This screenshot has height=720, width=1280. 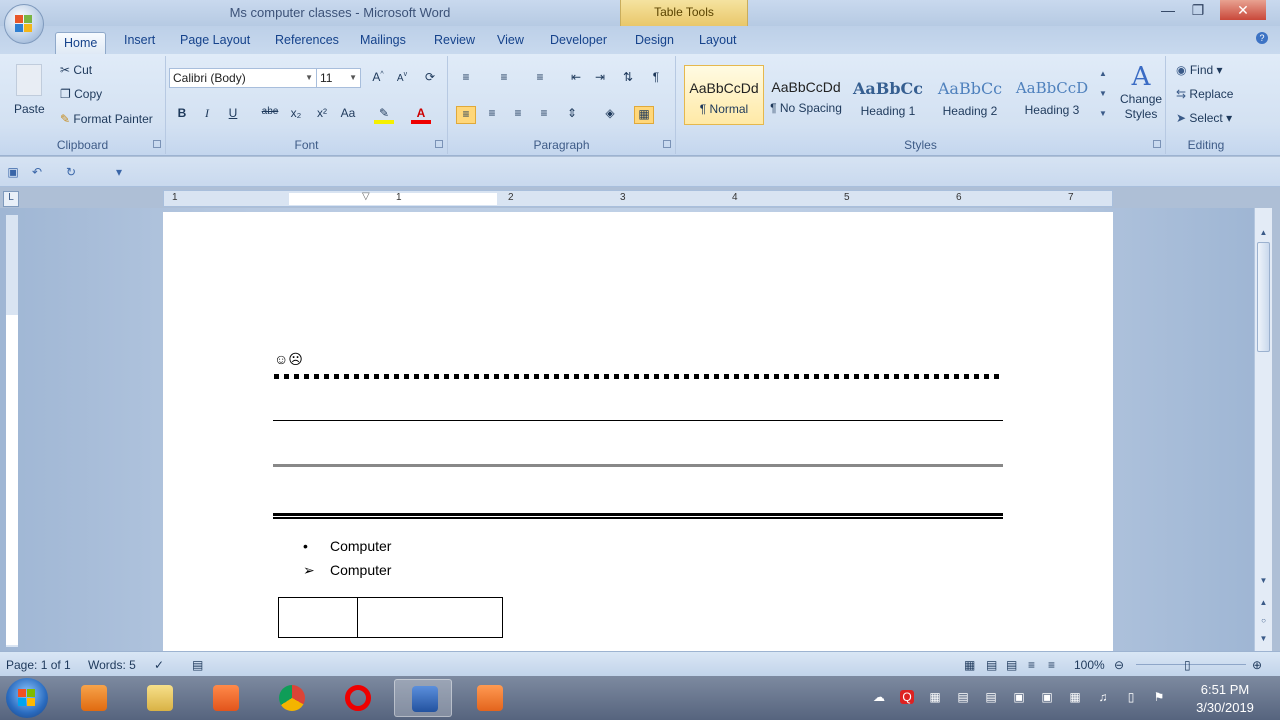 What do you see at coordinates (969, 665) in the screenshot?
I see `print-layout-icon: ▦` at bounding box center [969, 665].